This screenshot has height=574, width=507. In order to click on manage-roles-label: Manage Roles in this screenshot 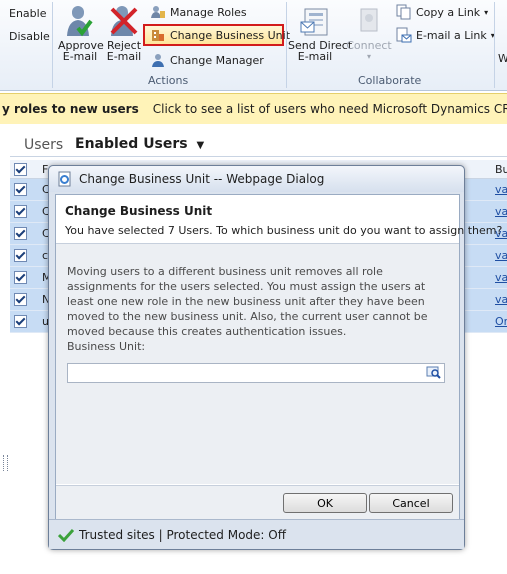, I will do `click(208, 12)`.